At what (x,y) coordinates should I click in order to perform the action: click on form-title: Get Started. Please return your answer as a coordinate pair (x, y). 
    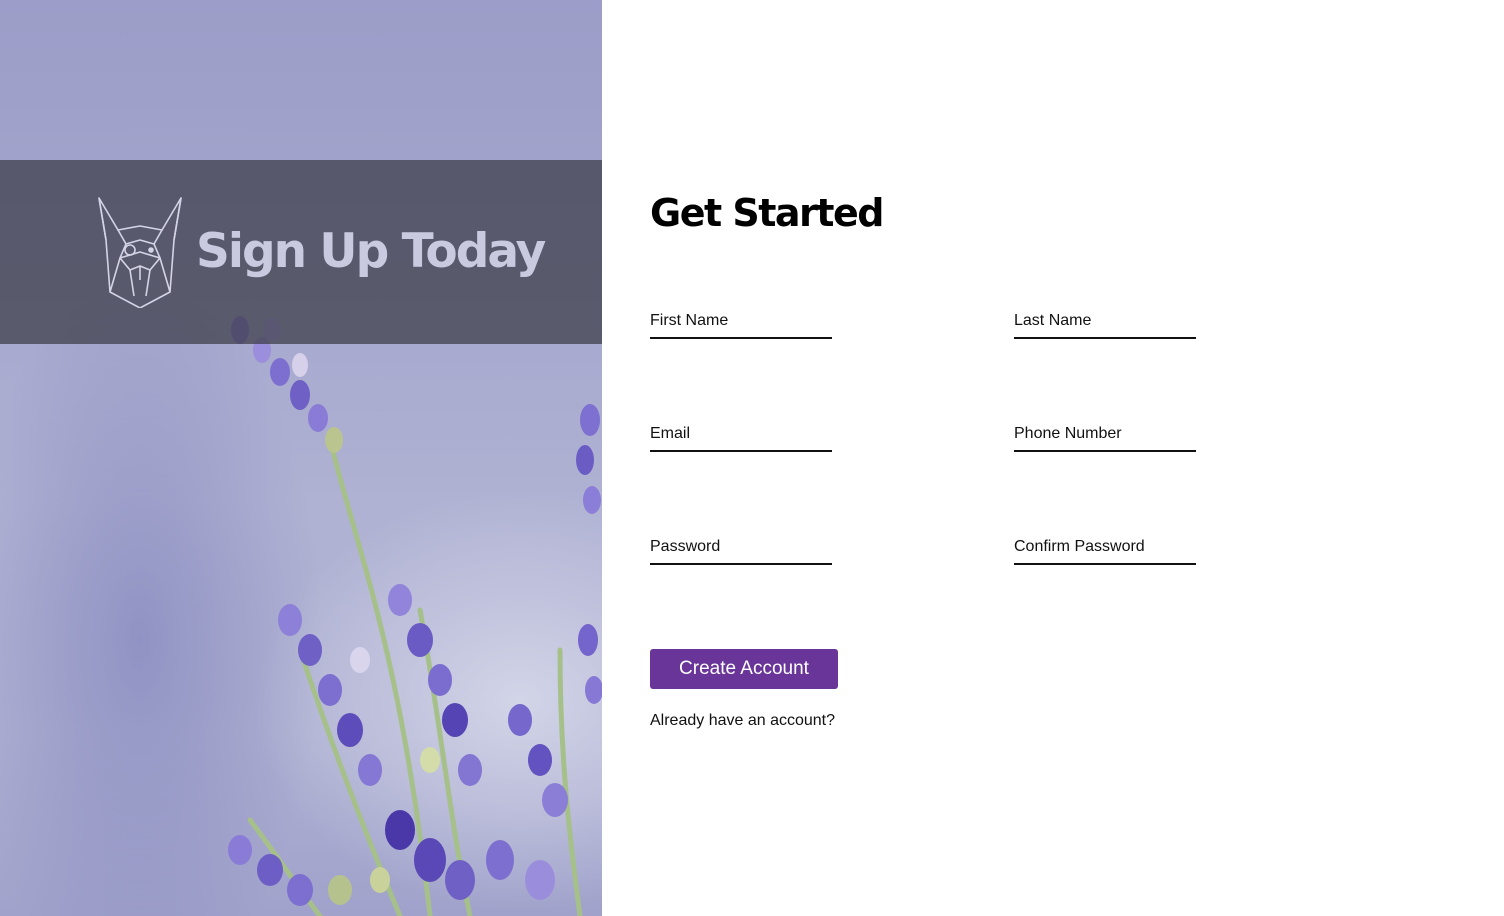
    Looking at the image, I should click on (767, 213).